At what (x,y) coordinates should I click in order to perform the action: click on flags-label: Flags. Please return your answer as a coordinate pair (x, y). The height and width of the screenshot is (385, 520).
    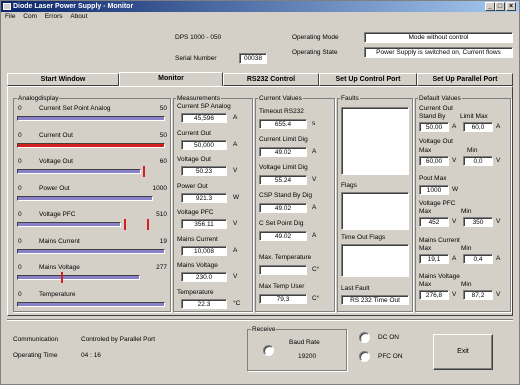
    Looking at the image, I should click on (349, 185).